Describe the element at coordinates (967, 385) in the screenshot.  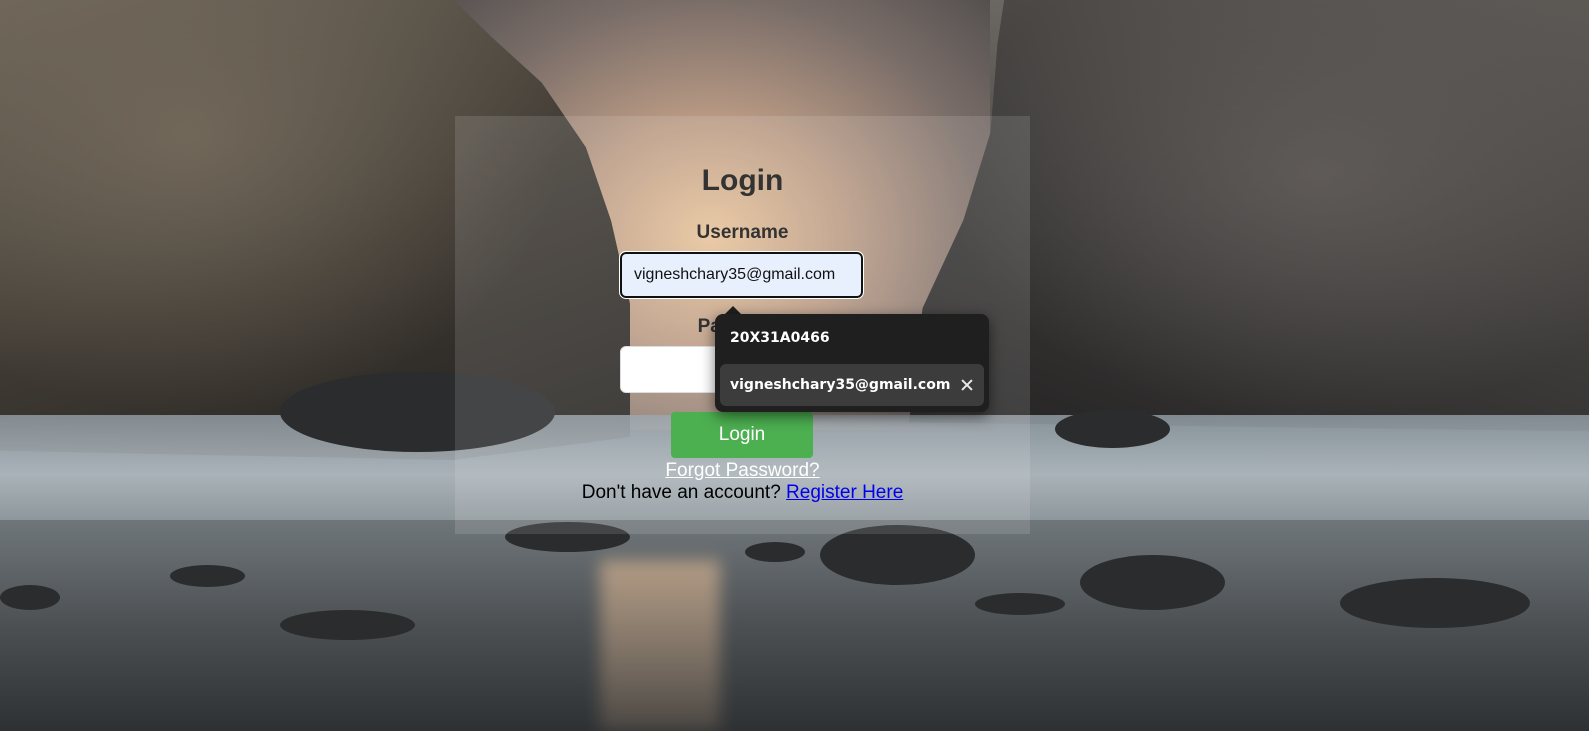
I see `close-icon` at that location.